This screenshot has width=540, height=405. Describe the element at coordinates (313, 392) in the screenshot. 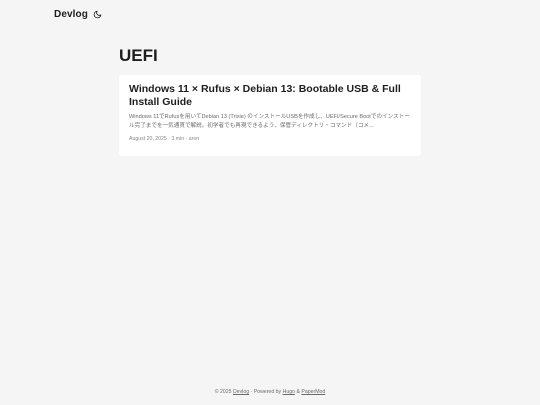

I see `footer-theme-link: PaperMod` at that location.